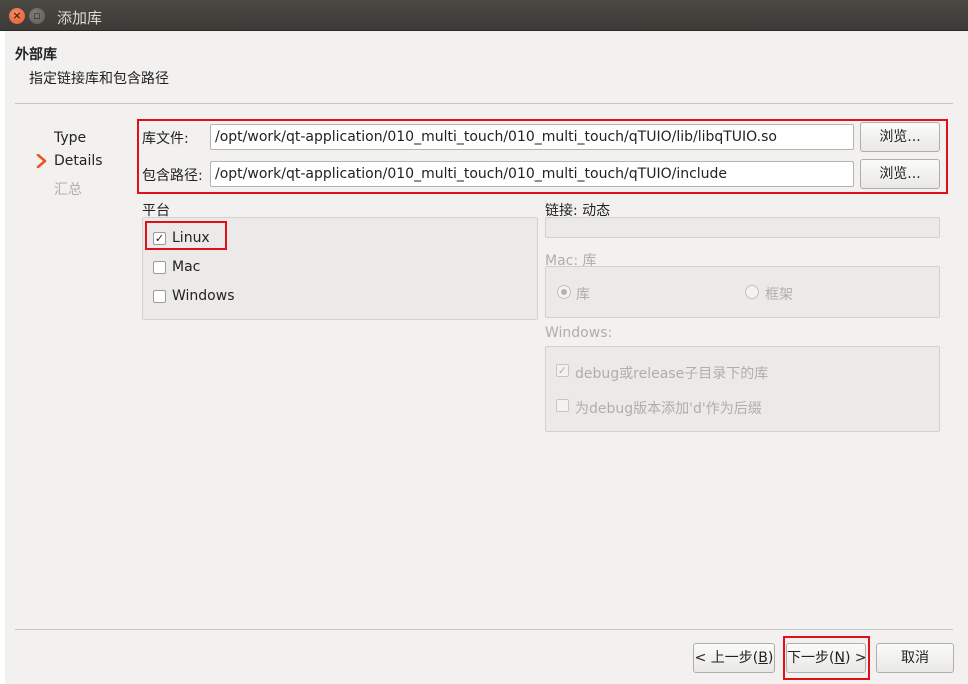 Image resolution: width=968 pixels, height=684 pixels. I want to click on highlight-next, so click(826, 658).